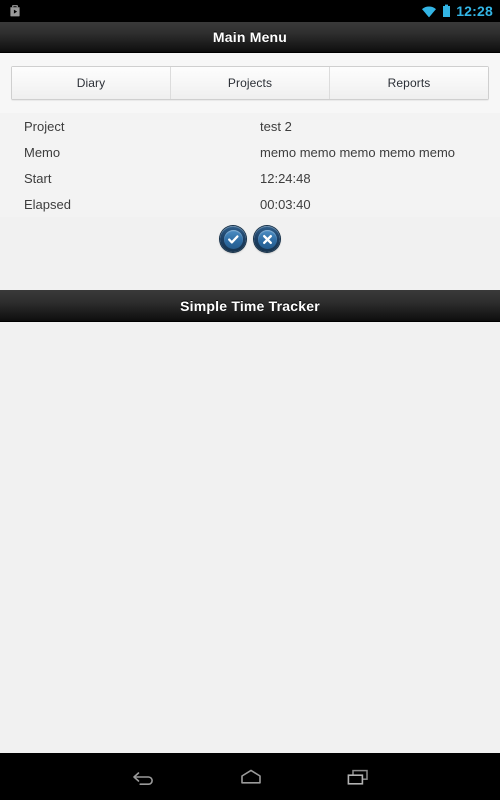  I want to click on nav-back-button, so click(143, 776).